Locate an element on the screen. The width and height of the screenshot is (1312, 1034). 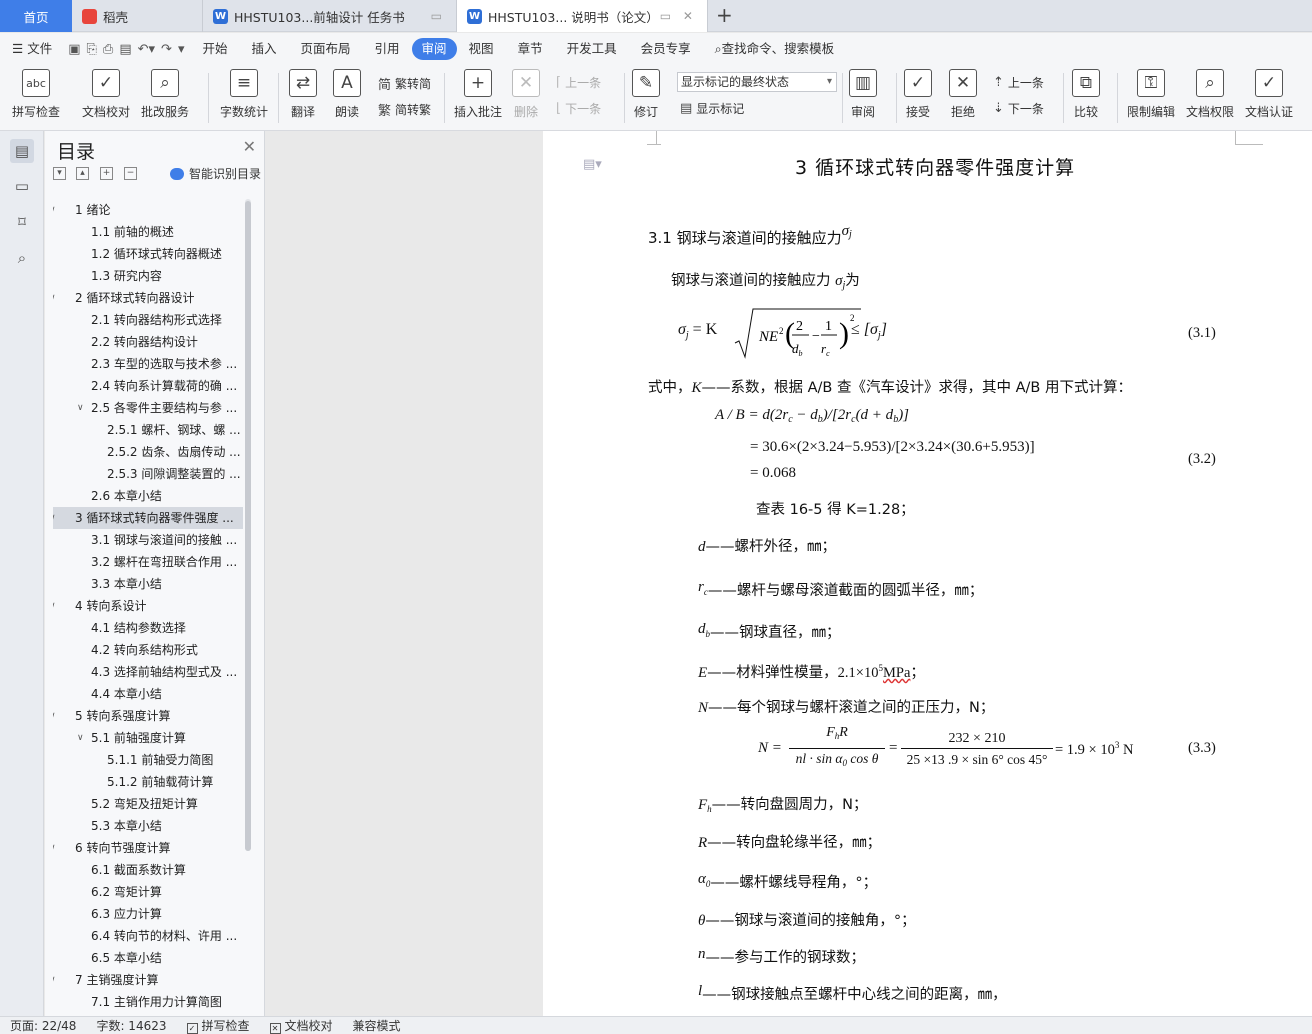
toc-item: 2.2 转向器结构设计 is located at coordinates (148, 342).